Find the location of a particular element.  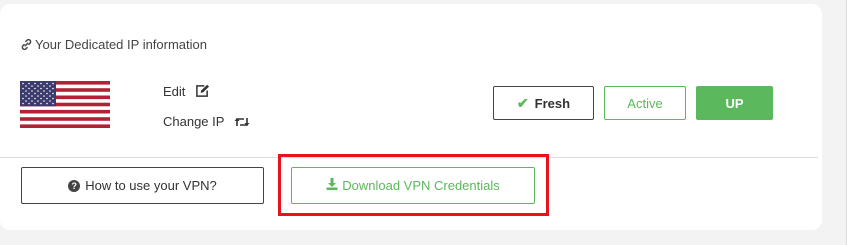

question-circle-icon: ? is located at coordinates (74, 185).